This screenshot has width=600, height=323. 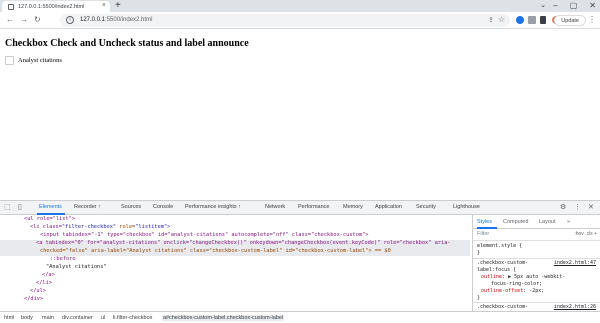 I want to click on tab-computed: Computed, so click(x=515, y=222).